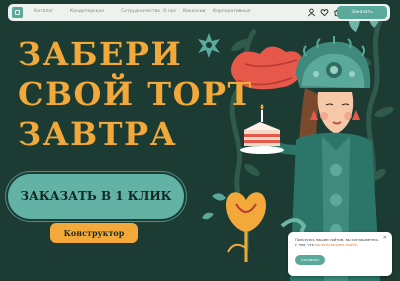 This screenshot has width=400, height=281. I want to click on nav-item-catalog: Каталог, so click(43, 11).